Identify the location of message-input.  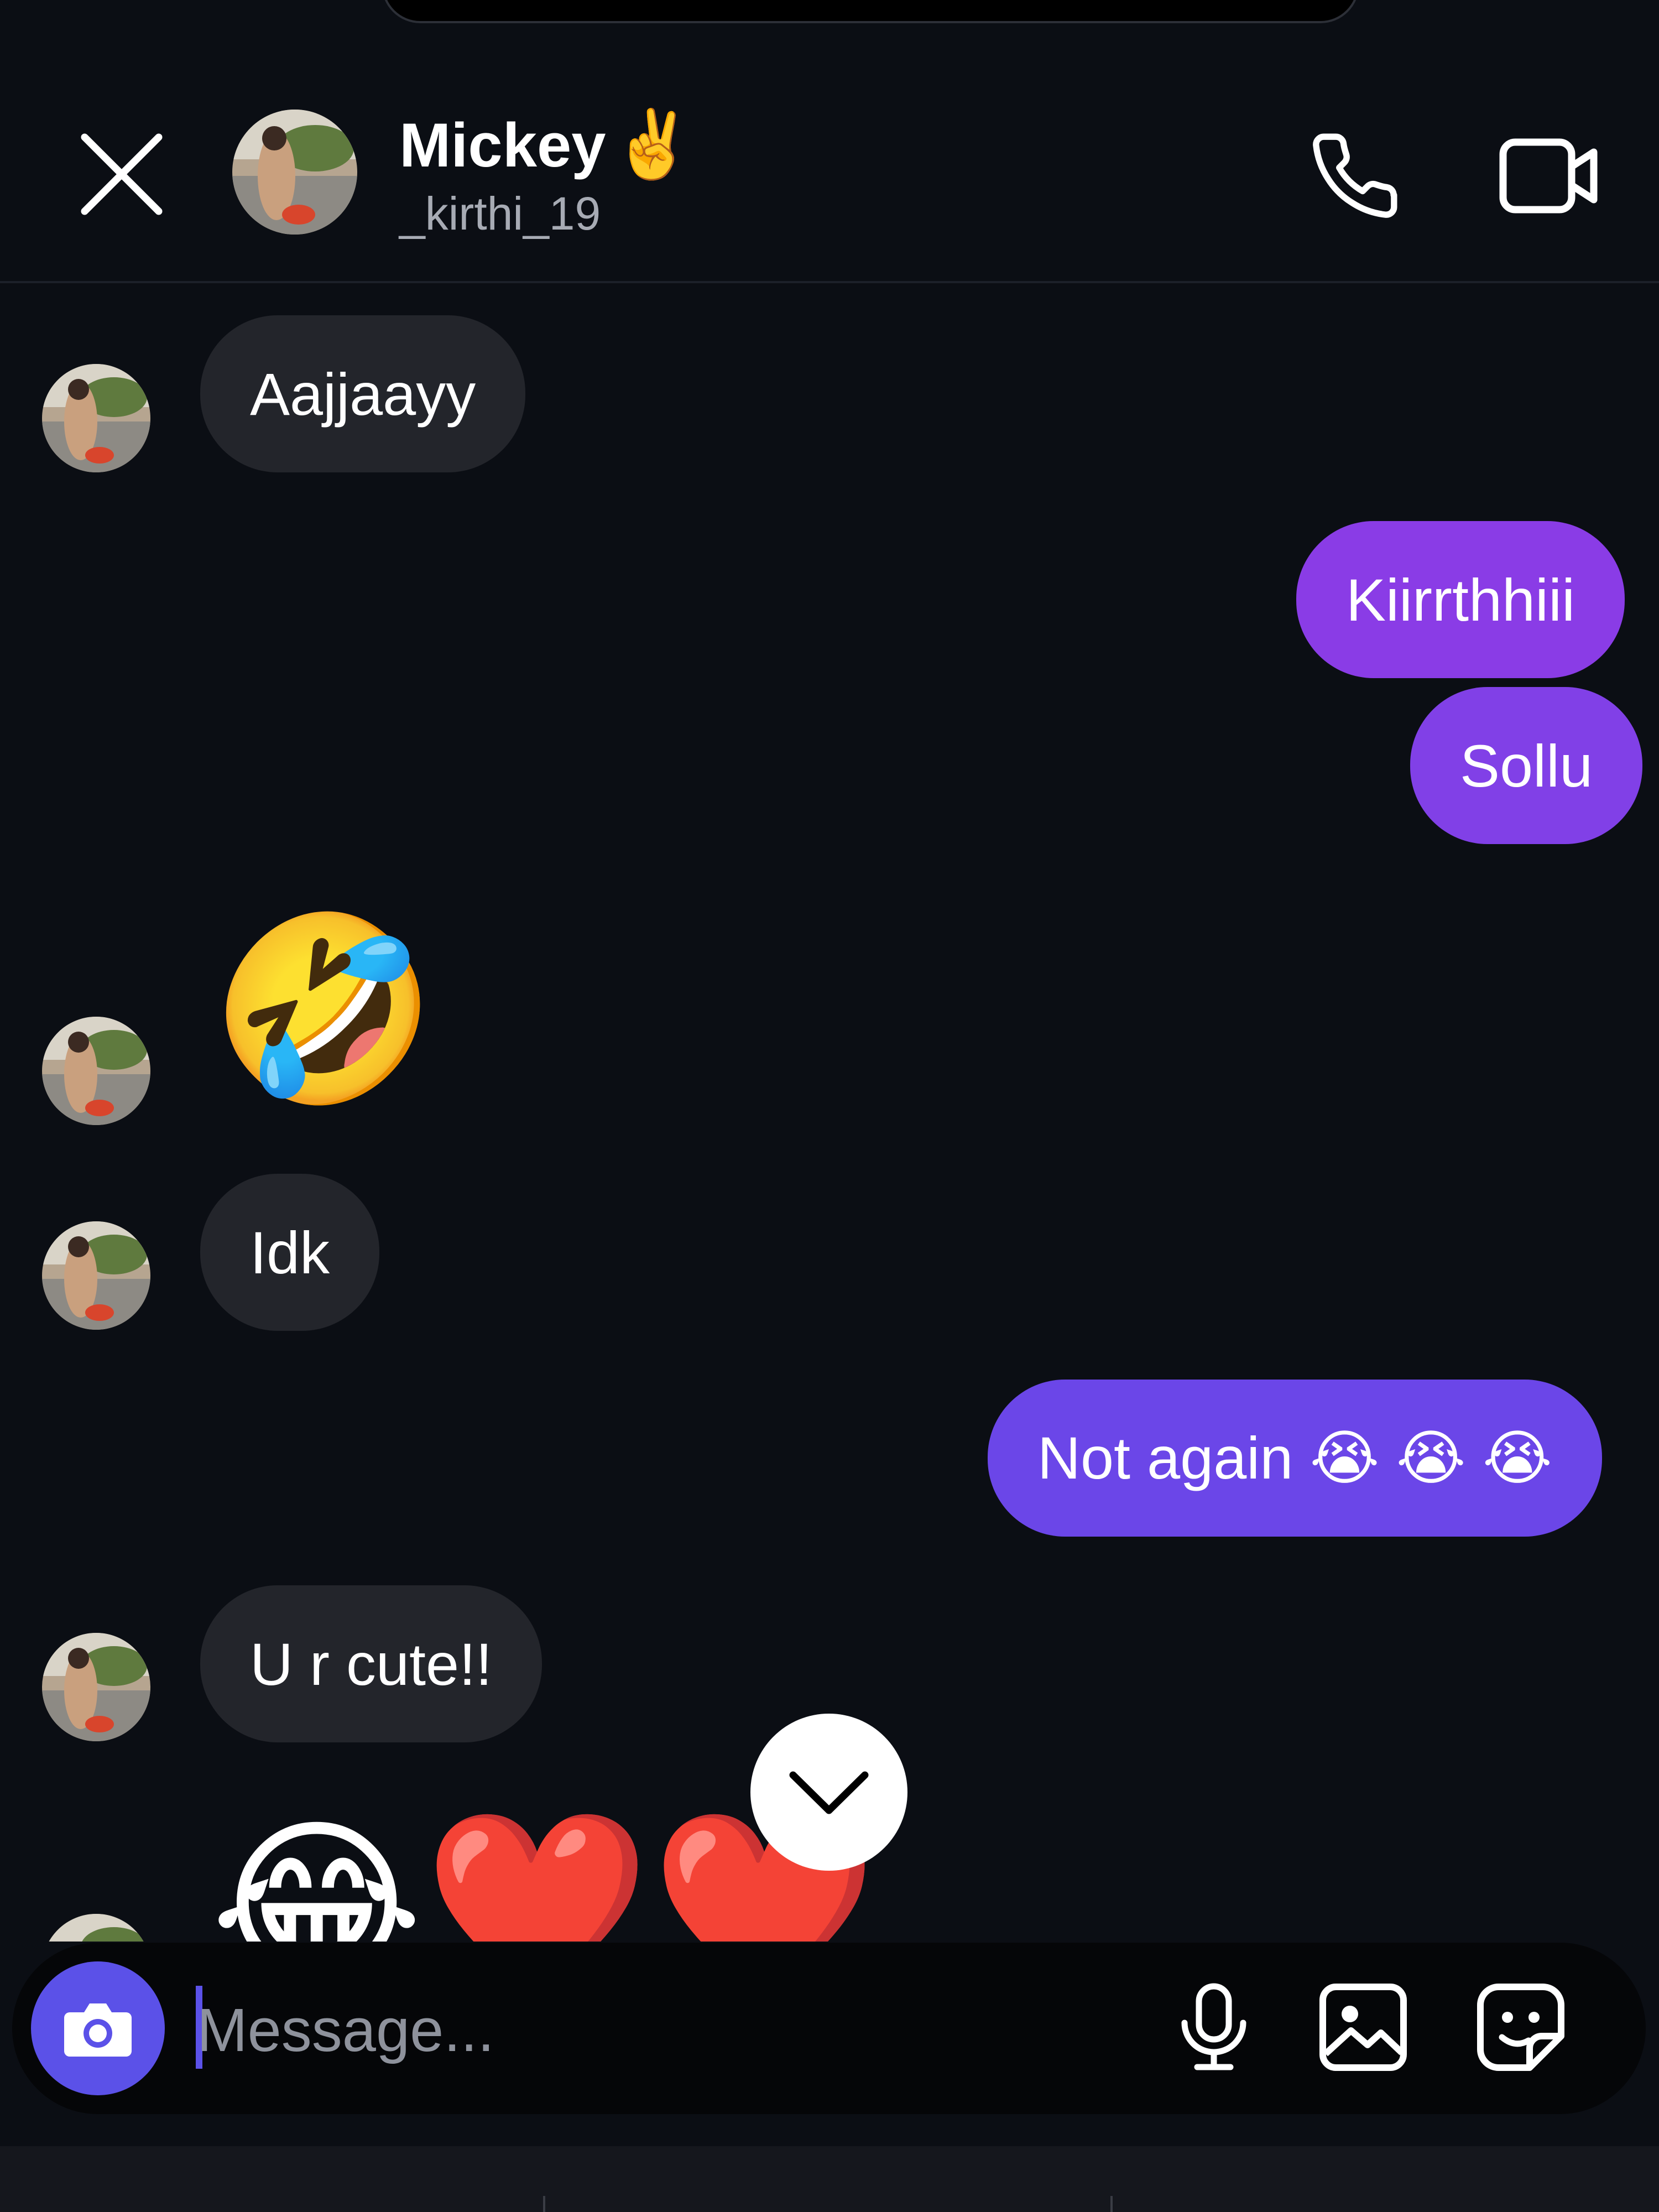
(667, 2030).